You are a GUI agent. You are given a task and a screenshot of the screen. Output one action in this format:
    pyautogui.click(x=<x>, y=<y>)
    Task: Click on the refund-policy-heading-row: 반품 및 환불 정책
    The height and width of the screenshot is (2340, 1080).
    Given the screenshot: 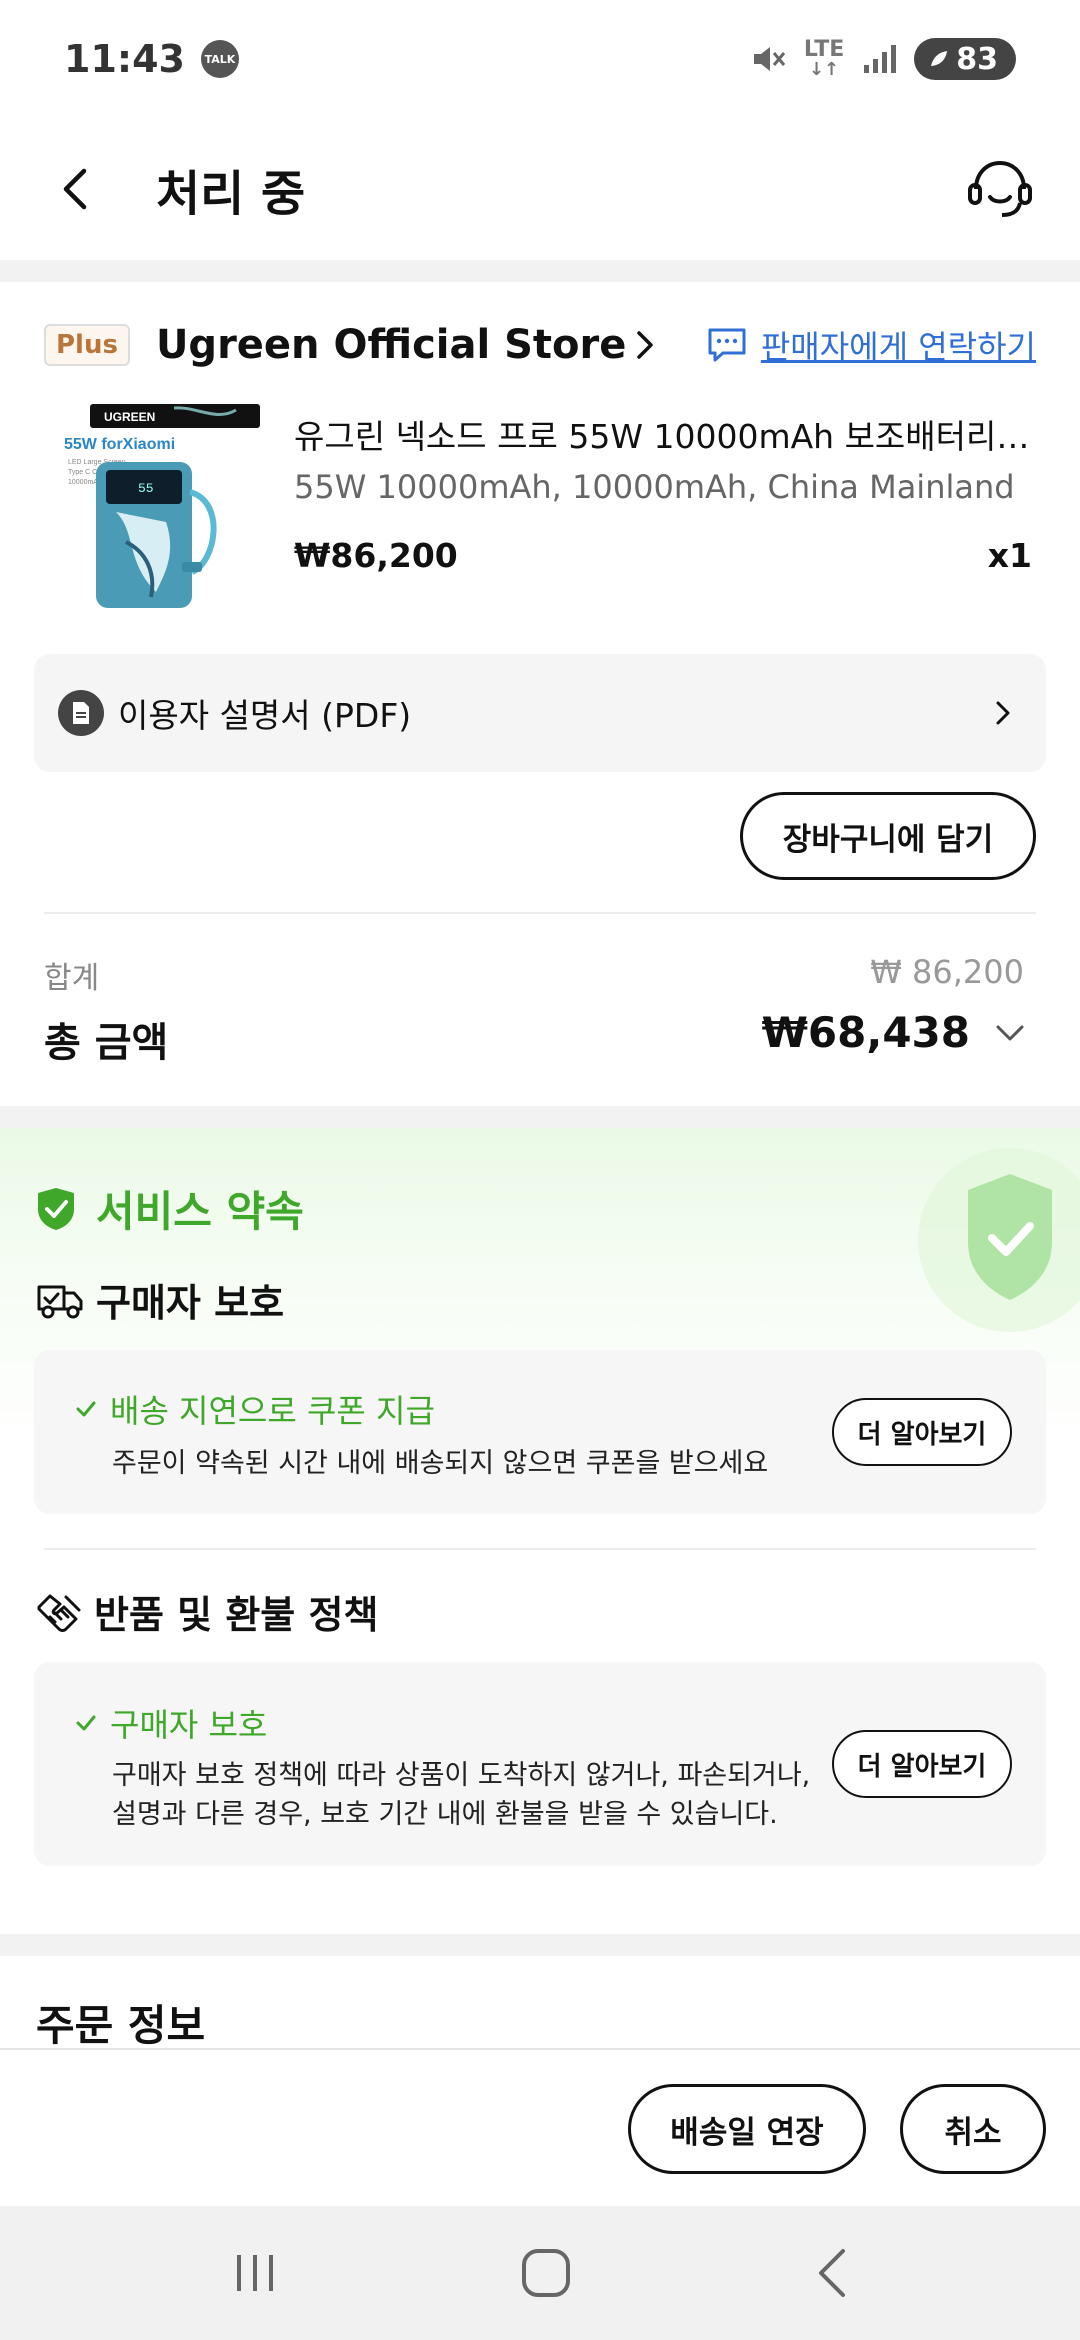 What is the action you would take?
    pyautogui.click(x=207, y=1611)
    